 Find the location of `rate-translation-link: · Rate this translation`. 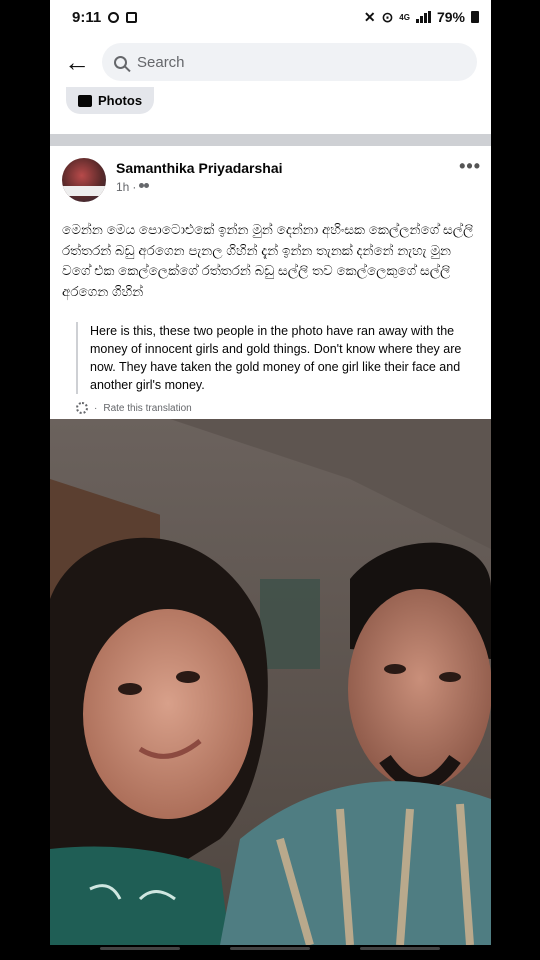

rate-translation-link: · Rate this translation is located at coordinates (283, 408).